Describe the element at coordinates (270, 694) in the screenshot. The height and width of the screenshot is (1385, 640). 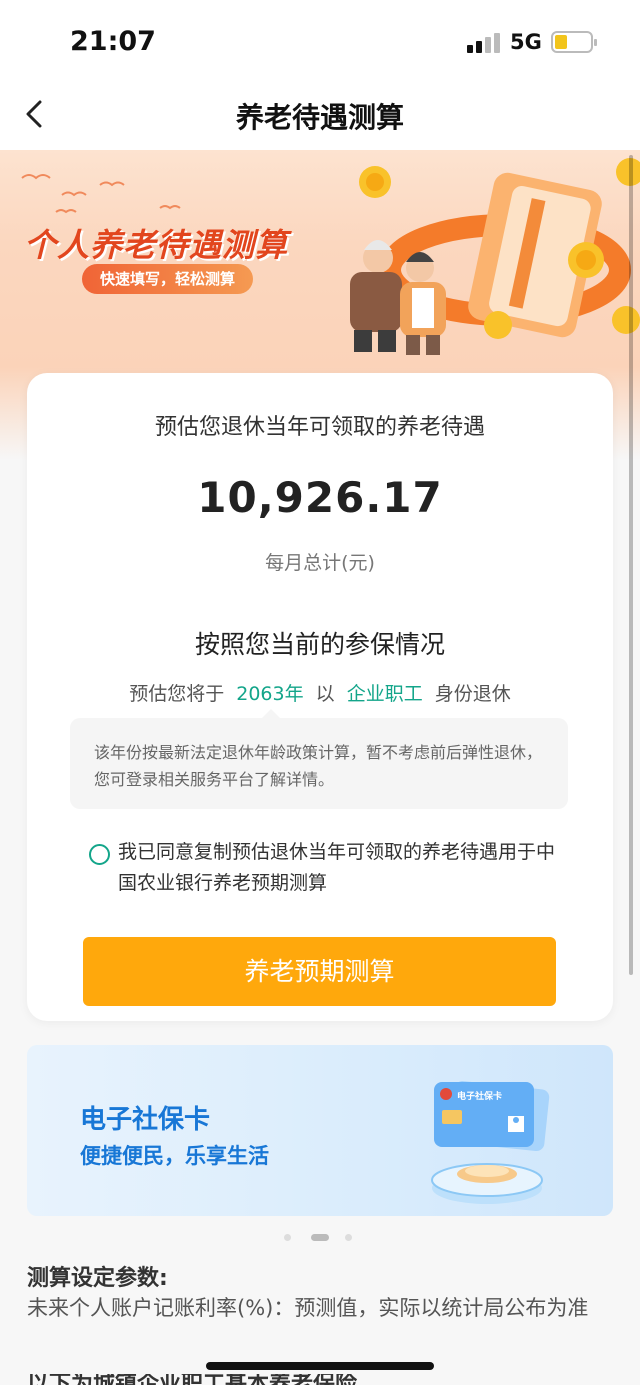
I see `retire-year: 2063年` at that location.